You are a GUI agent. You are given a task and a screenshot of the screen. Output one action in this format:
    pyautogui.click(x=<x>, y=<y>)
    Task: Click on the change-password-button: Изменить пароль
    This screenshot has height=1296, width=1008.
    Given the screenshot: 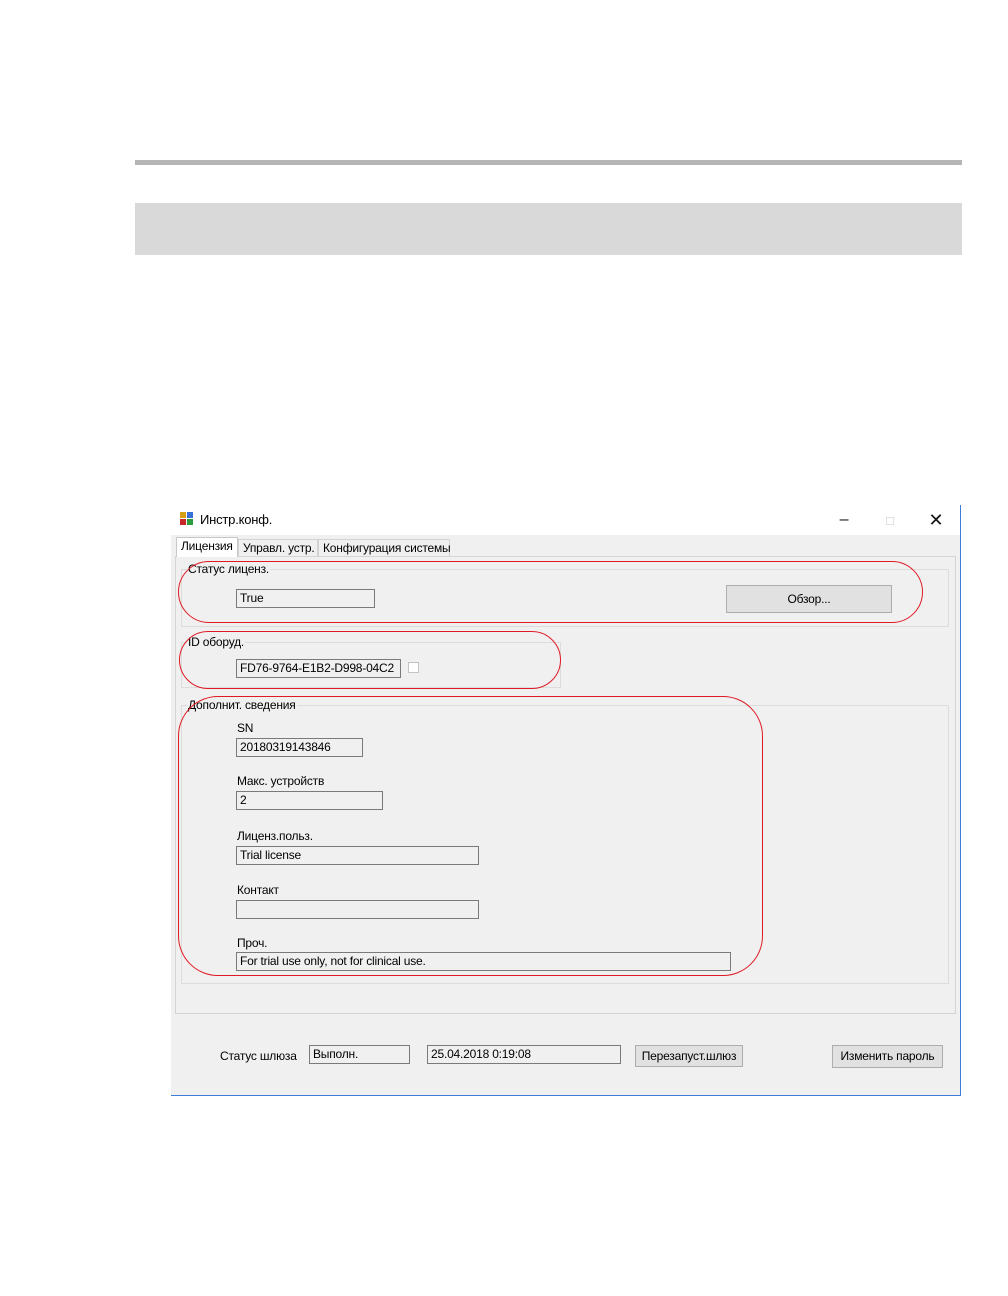 What is the action you would take?
    pyautogui.click(x=887, y=1056)
    